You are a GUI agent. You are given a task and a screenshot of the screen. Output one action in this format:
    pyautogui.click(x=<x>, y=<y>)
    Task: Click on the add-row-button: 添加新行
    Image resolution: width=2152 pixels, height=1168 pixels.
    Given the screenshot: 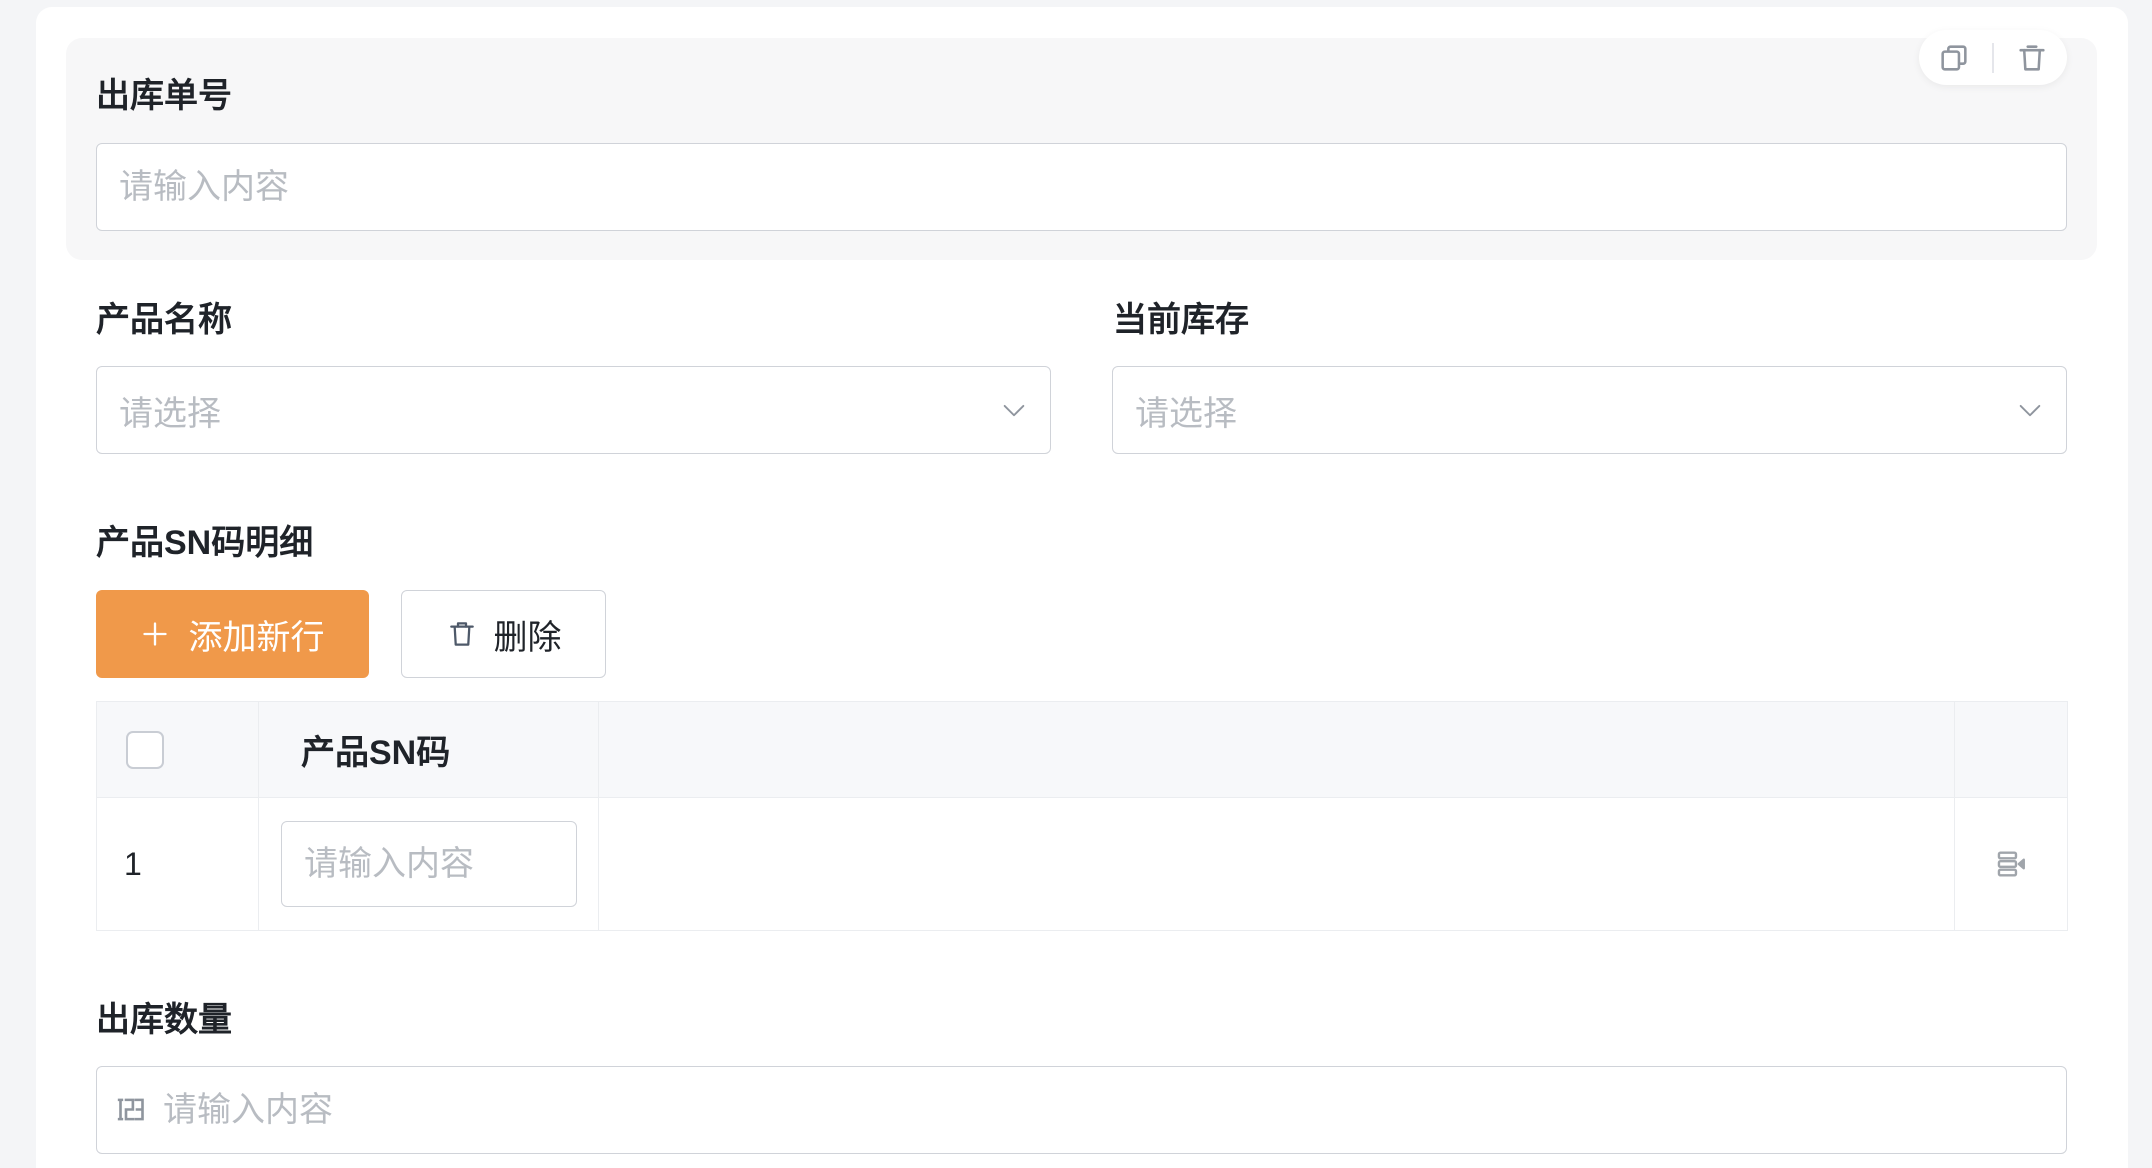 What is the action you would take?
    pyautogui.click(x=232, y=634)
    